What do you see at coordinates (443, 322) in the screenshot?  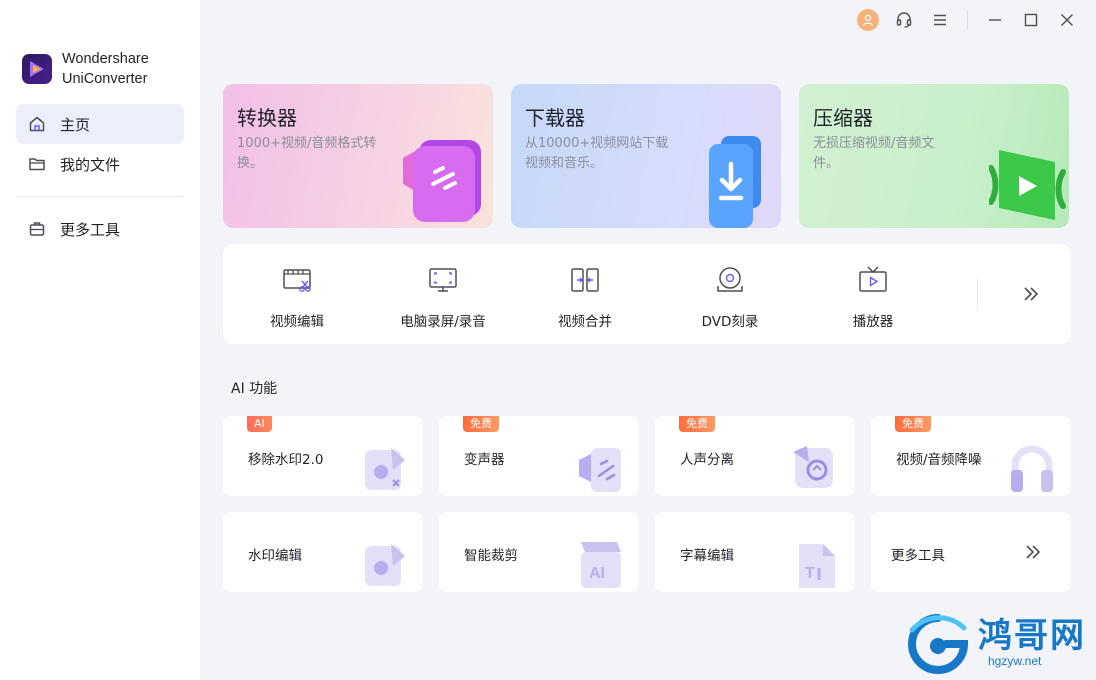 I see `tool-label: 电脑录屏/录音` at bounding box center [443, 322].